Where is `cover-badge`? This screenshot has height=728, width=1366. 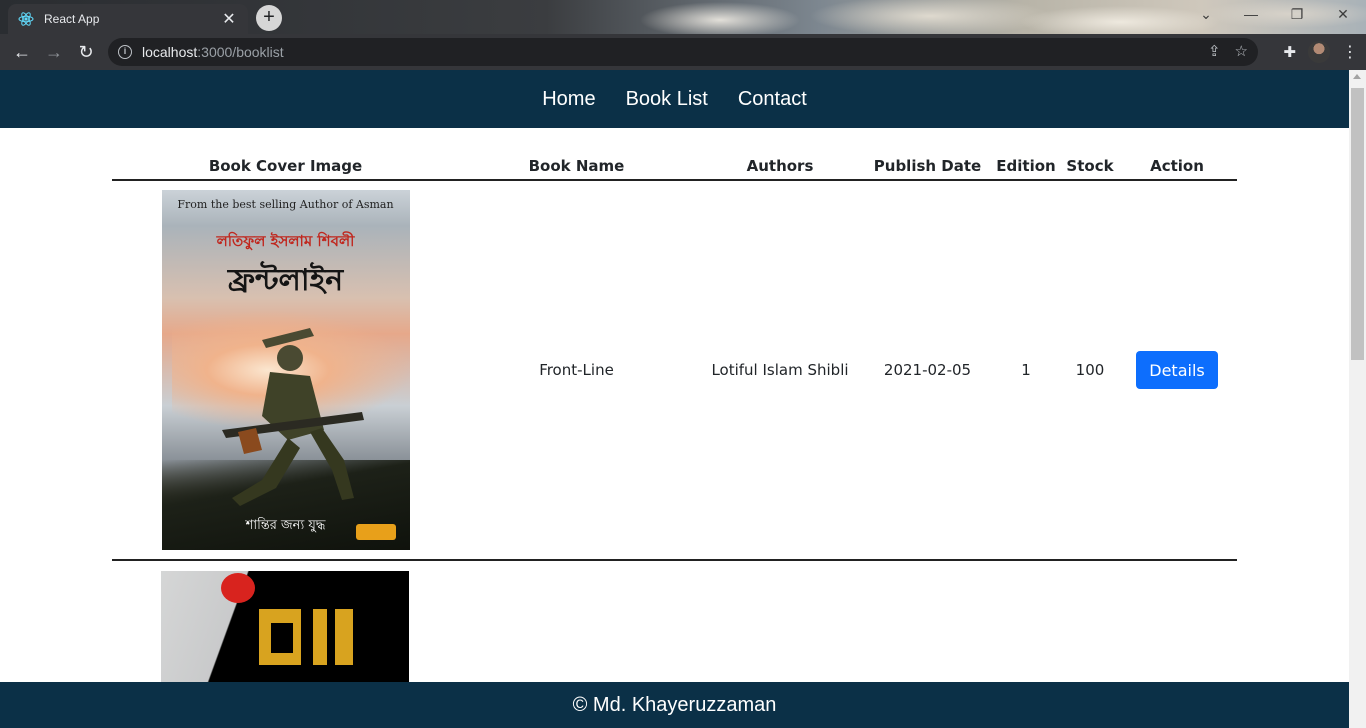
cover-badge is located at coordinates (238, 588).